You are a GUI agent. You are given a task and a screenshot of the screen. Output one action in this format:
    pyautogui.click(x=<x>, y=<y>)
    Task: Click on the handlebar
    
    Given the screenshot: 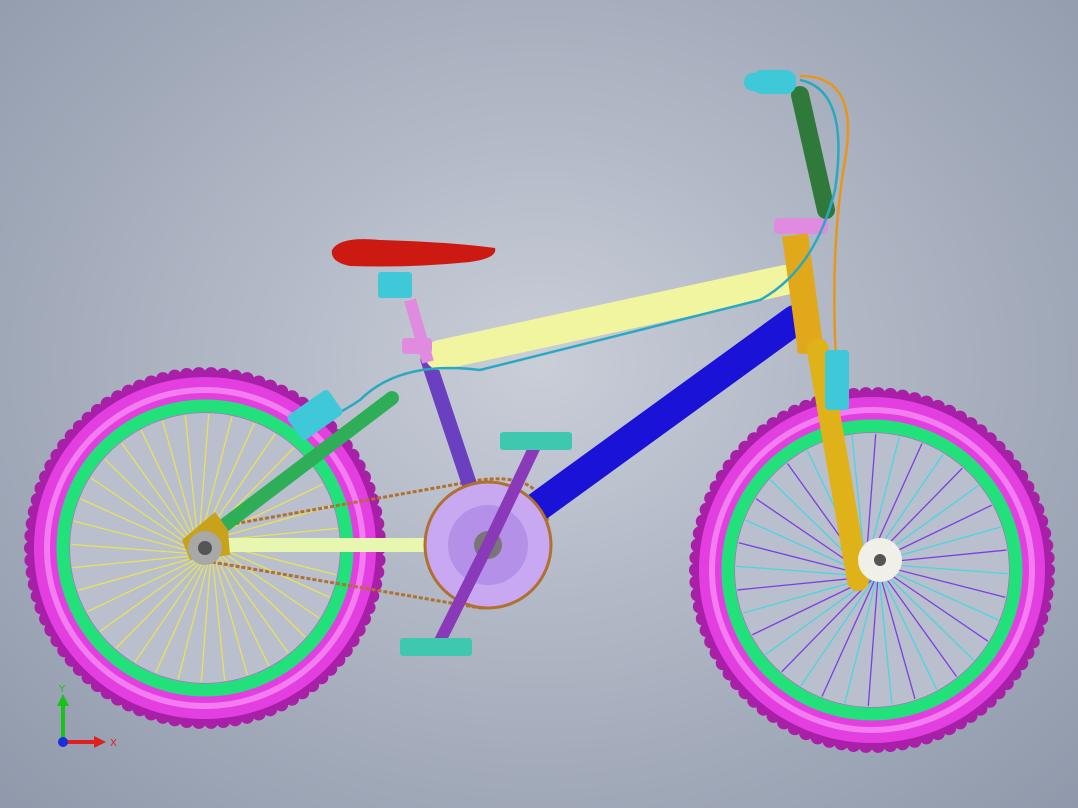 What is the action you would take?
    pyautogui.click(x=813, y=152)
    